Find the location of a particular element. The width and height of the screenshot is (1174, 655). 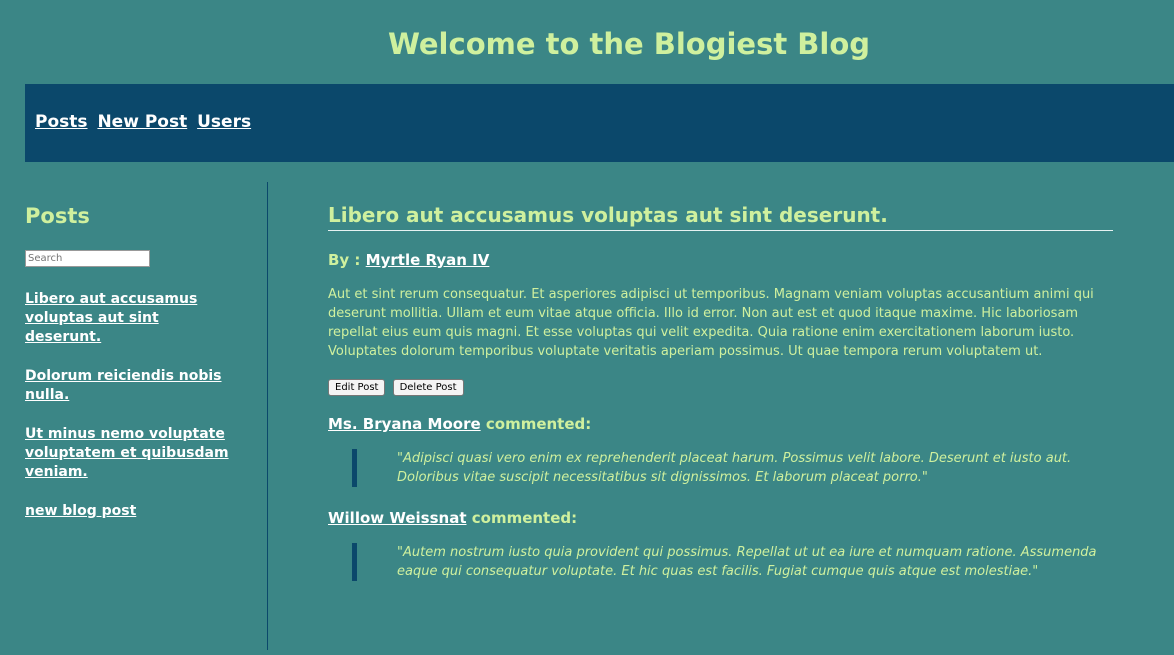

column-divider is located at coordinates (267, 416).